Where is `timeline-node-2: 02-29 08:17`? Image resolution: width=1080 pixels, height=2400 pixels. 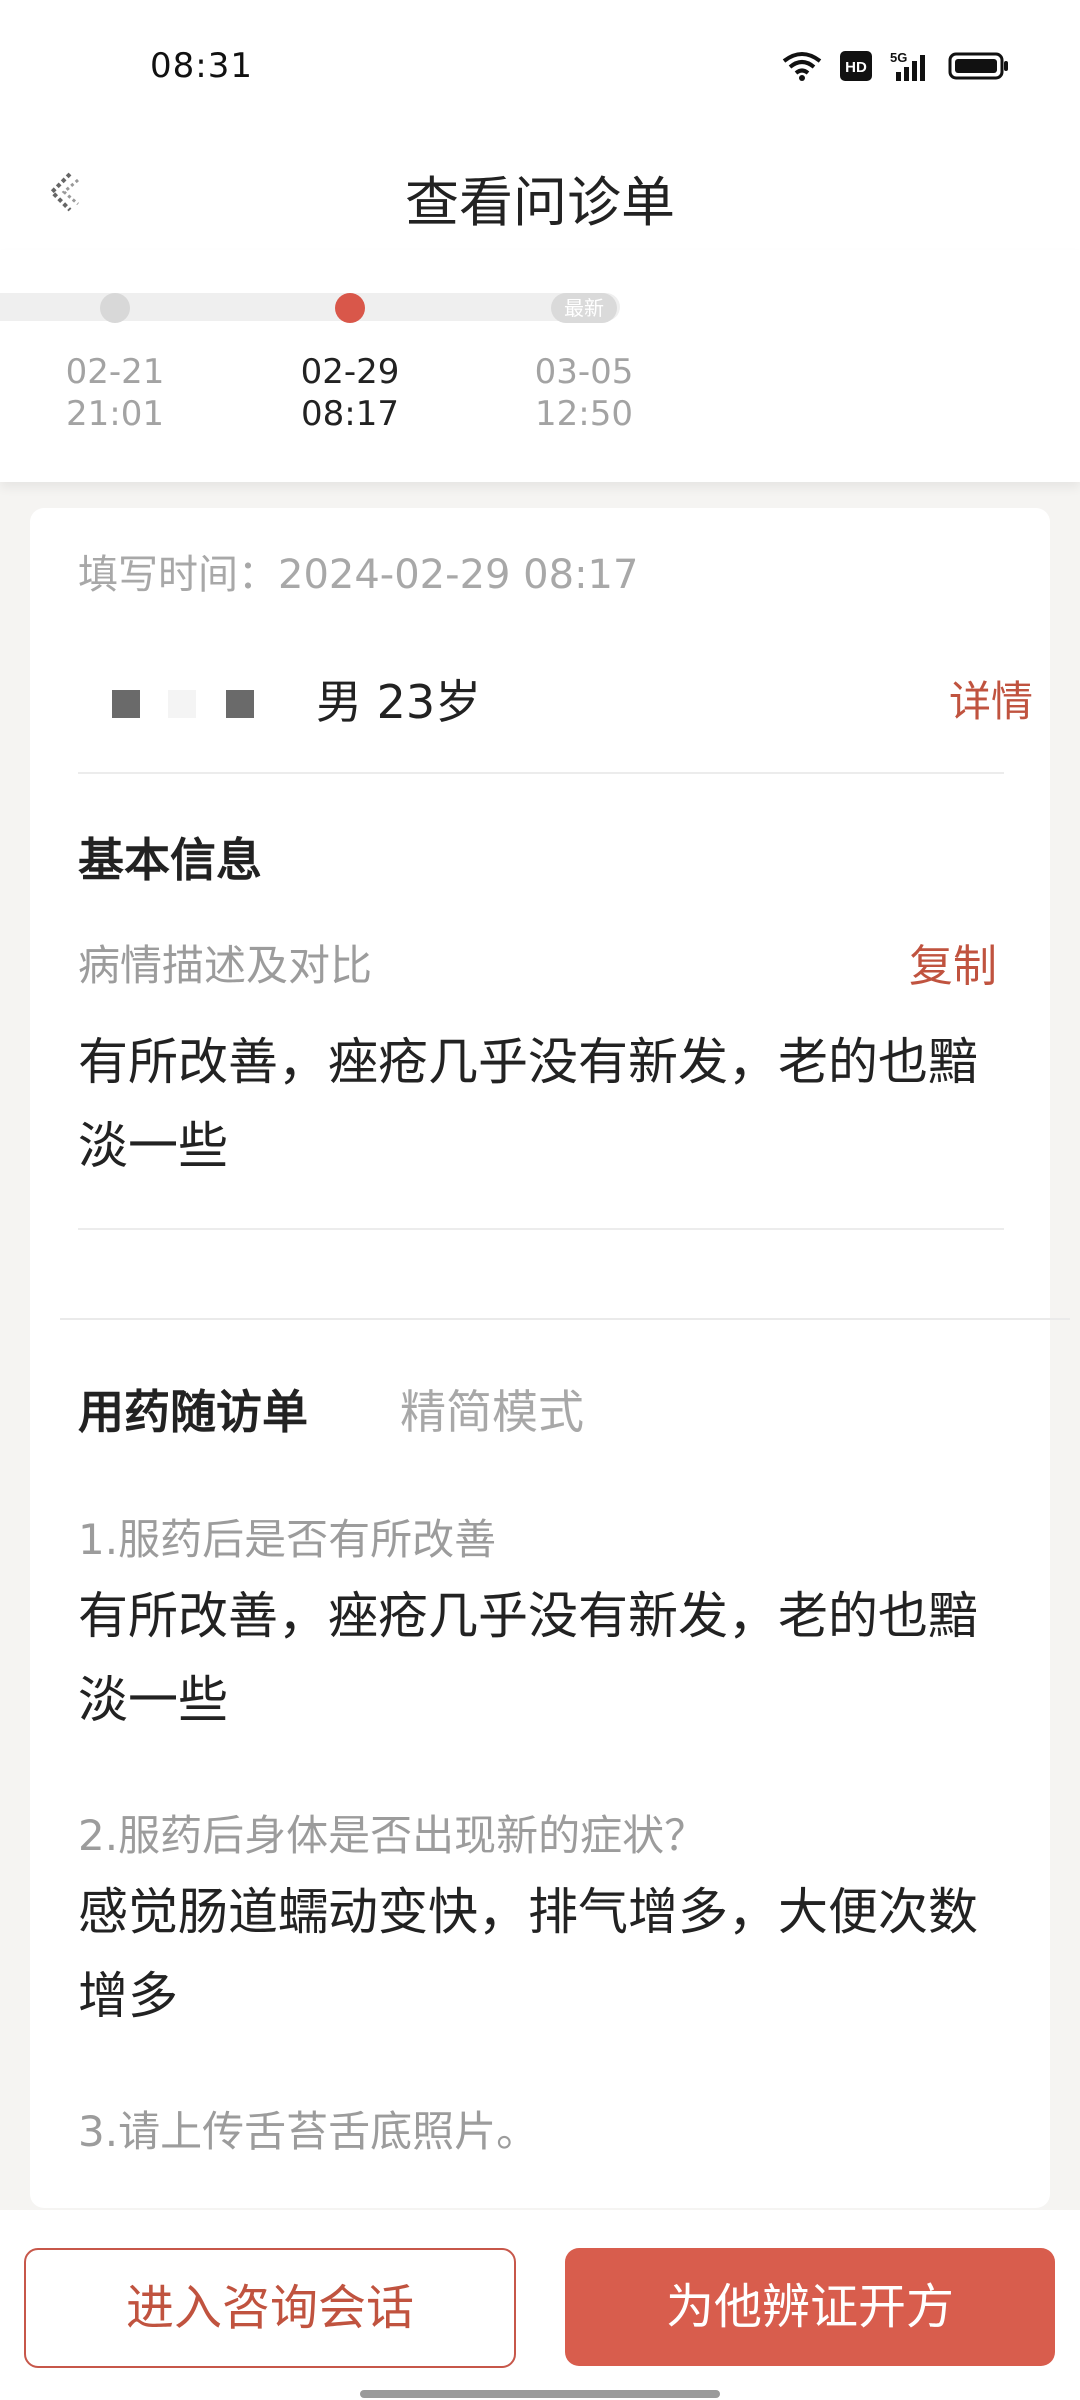 timeline-node-2: 02-29 08:17 is located at coordinates (350, 342).